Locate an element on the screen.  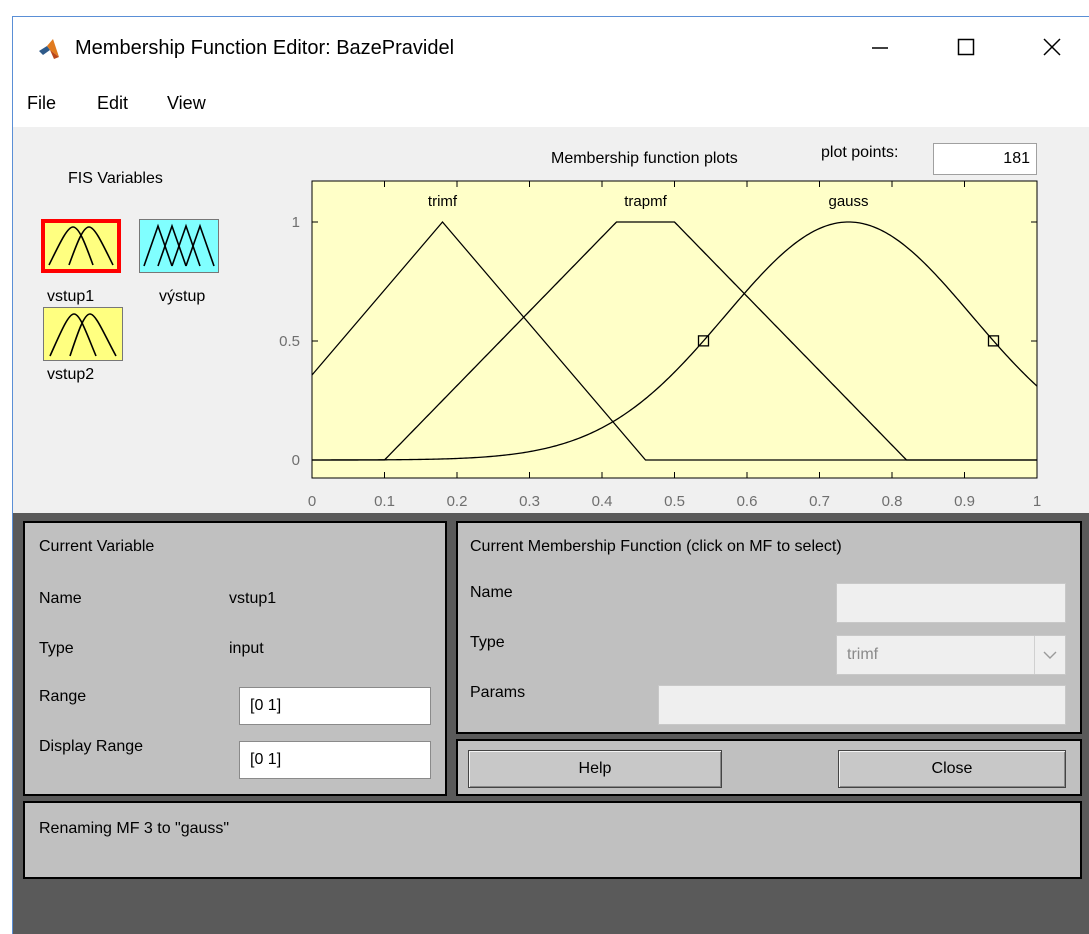
x-tick-label: 0.8 is located at coordinates (892, 500).